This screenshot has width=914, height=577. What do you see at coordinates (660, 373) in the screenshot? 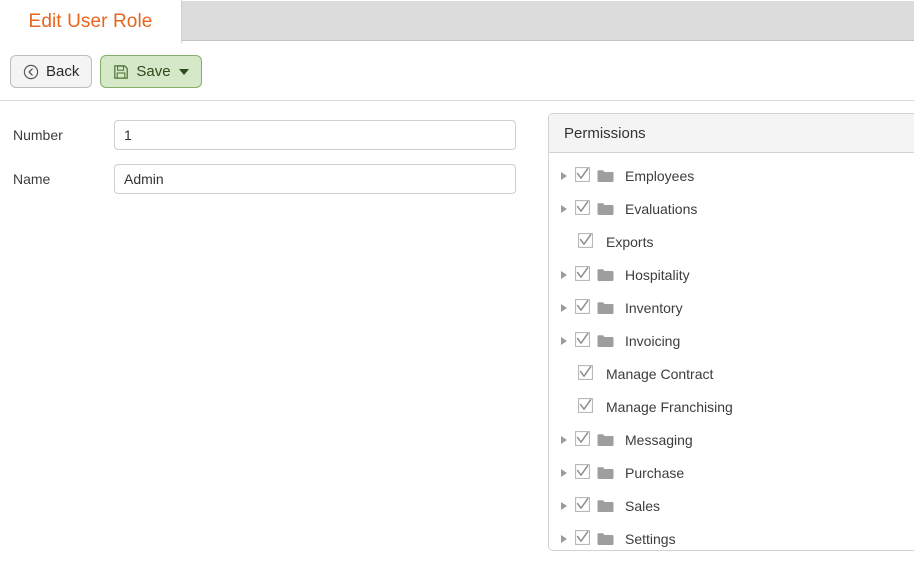
I see `permission-label: Manage Contract` at bounding box center [660, 373].